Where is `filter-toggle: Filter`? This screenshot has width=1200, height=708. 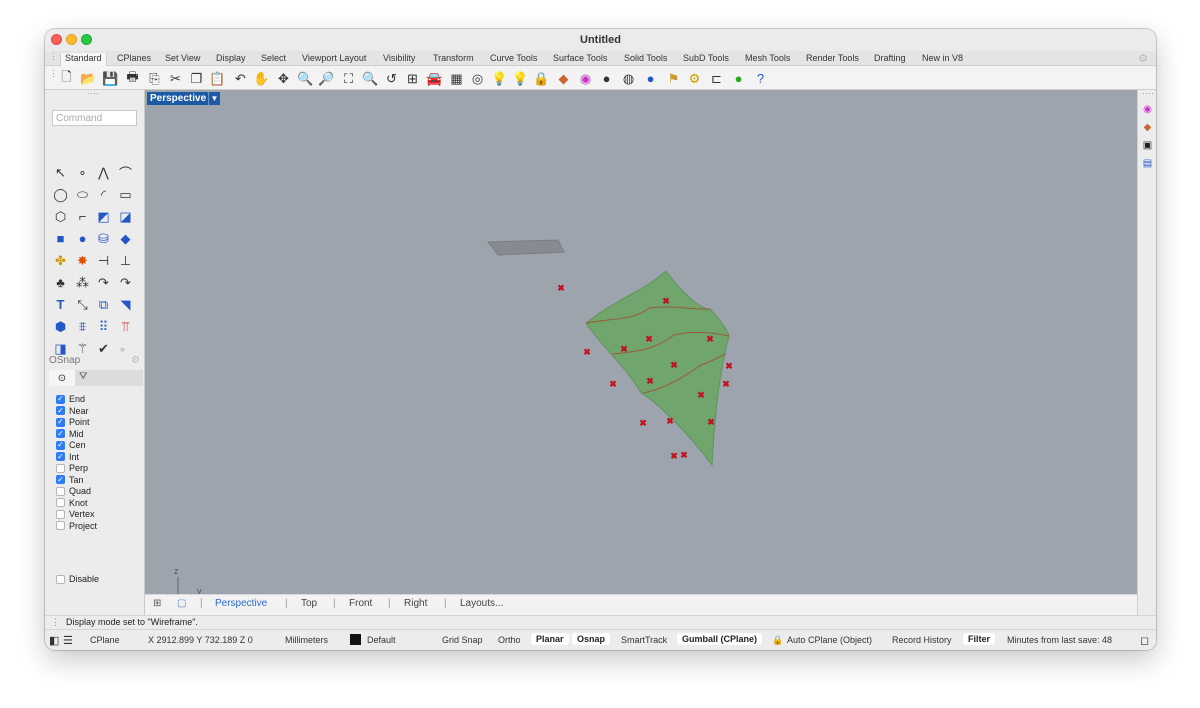 filter-toggle: Filter is located at coordinates (979, 639).